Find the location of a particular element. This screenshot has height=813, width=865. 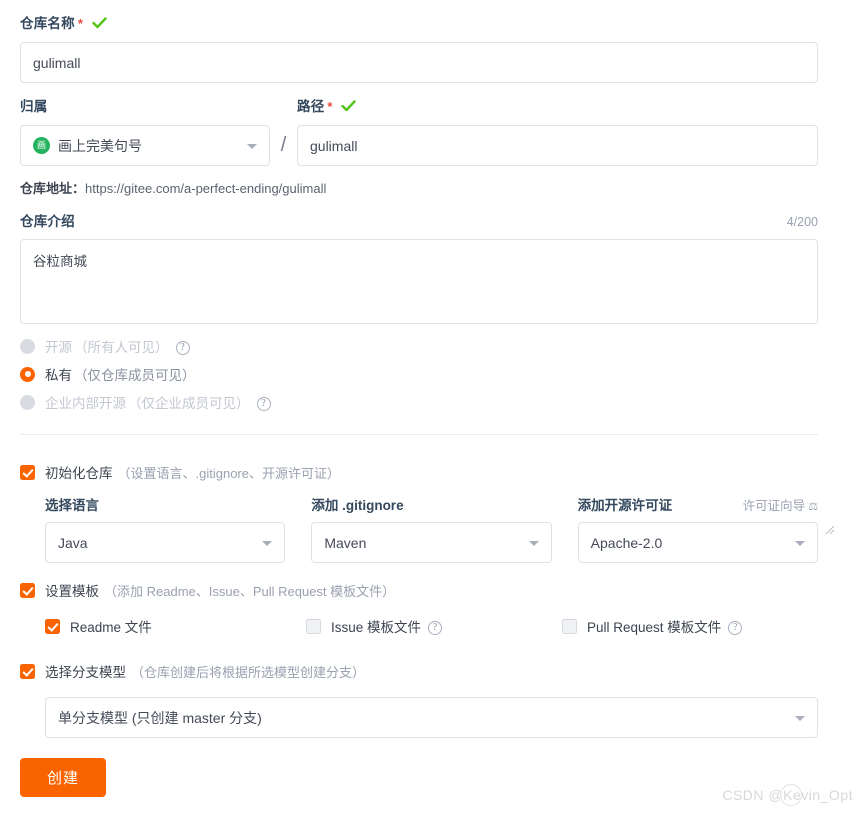

resize-handle-icon is located at coordinates (829, 529).